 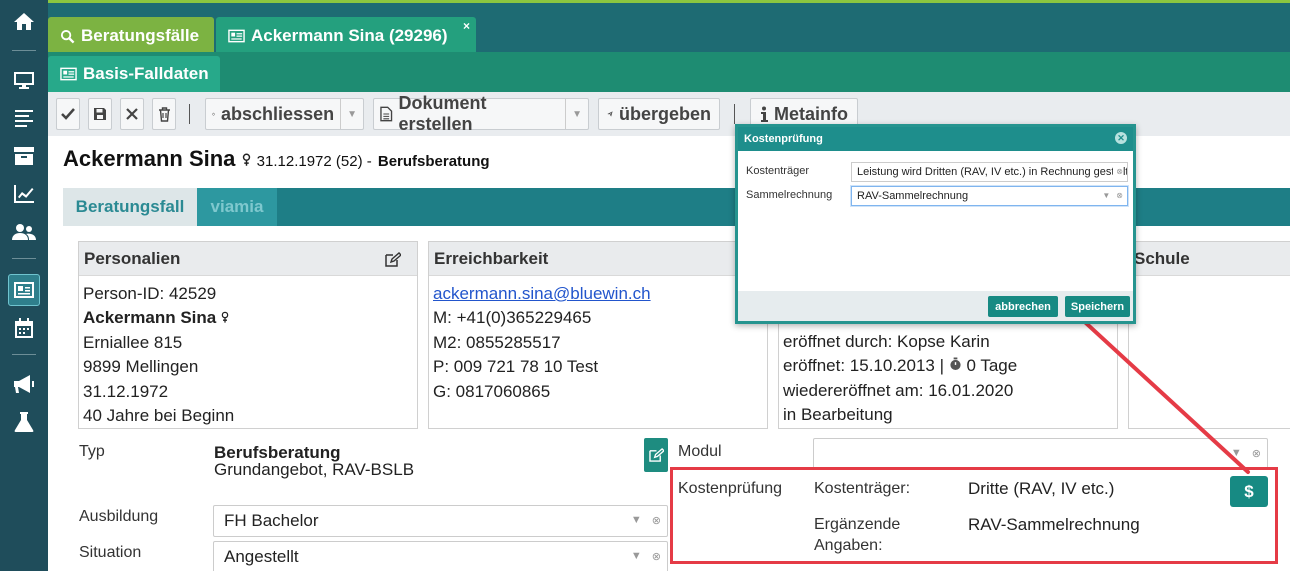 I want to click on select-value: RAV-Sammelrechnung, so click(x=913, y=196).